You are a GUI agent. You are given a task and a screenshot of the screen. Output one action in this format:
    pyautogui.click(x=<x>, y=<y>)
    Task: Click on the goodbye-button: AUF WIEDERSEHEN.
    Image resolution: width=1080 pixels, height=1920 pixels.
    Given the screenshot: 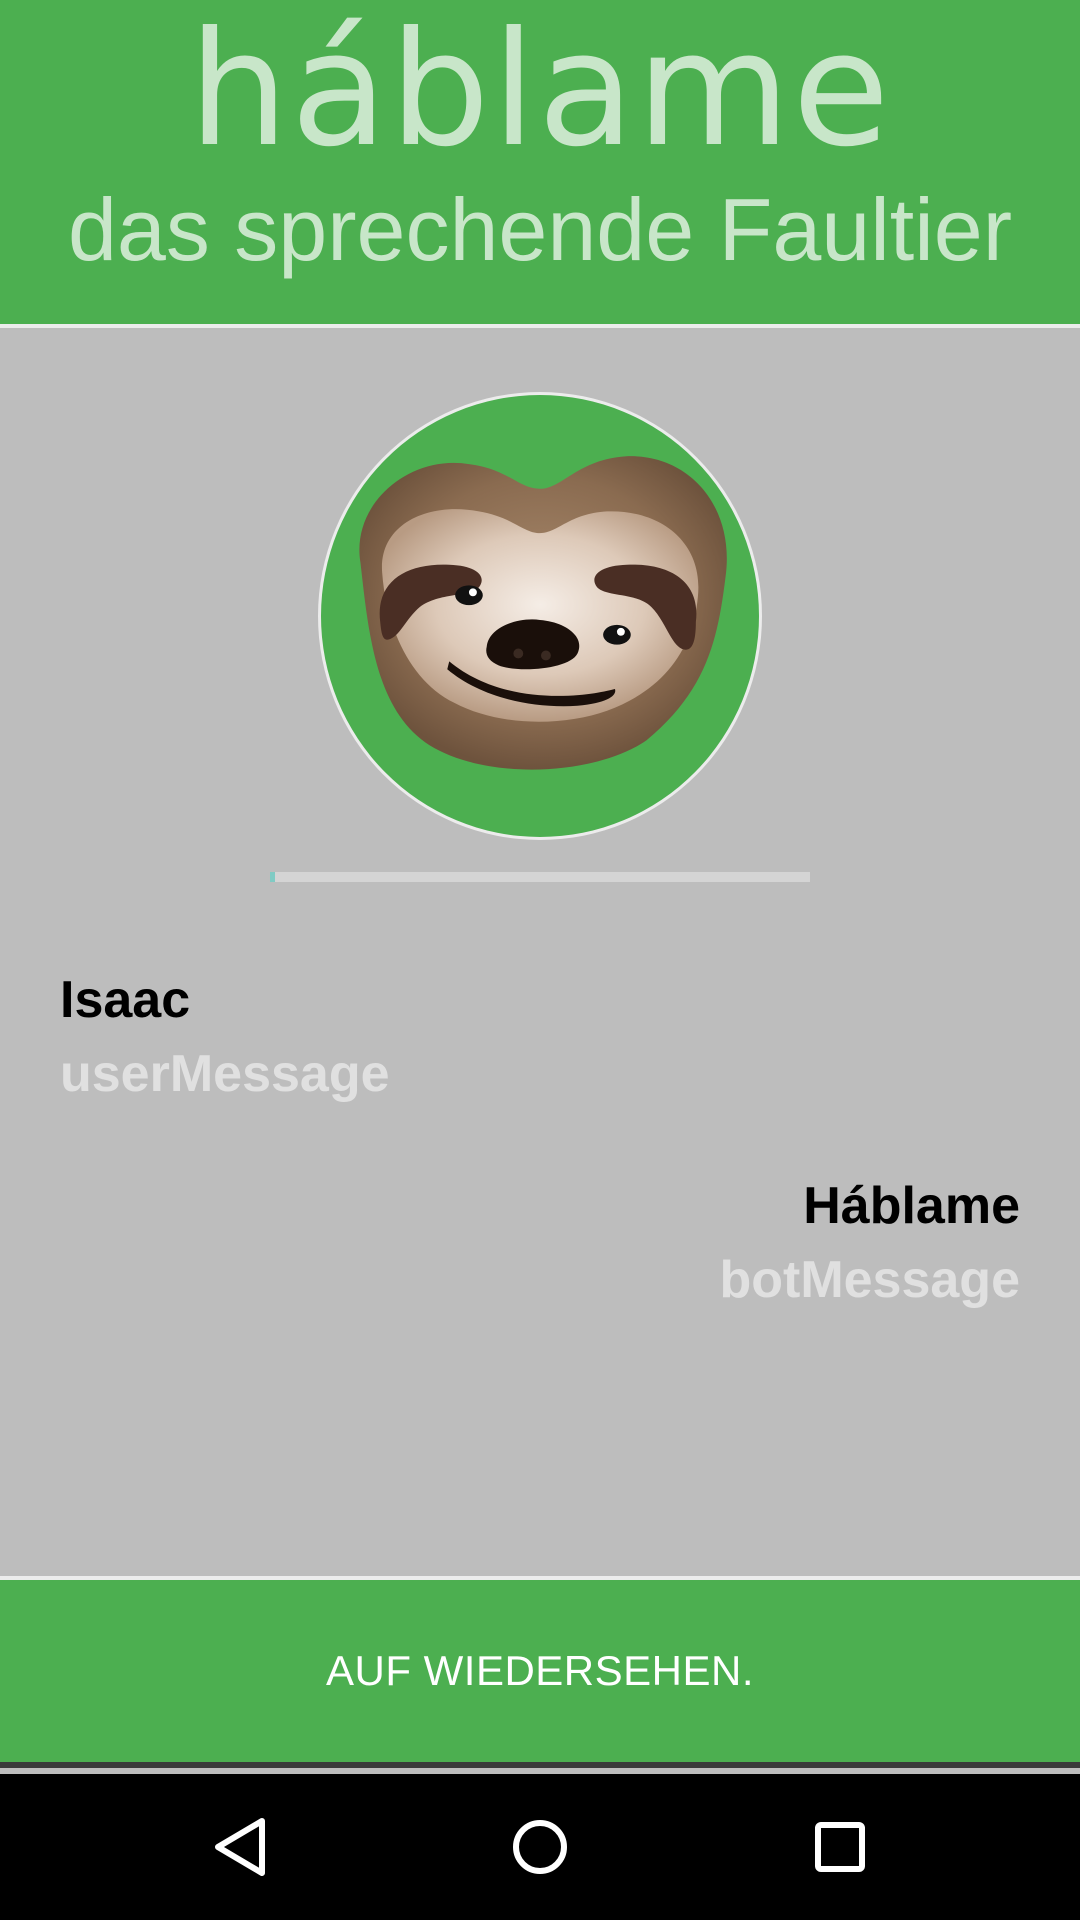 What is the action you would take?
    pyautogui.click(x=540, y=1672)
    